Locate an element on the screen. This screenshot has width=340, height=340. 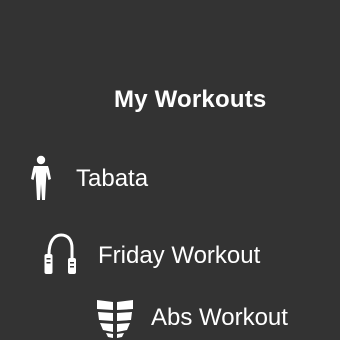
workout-item-abs-workout: Abs Workout is located at coordinates (216, 319).